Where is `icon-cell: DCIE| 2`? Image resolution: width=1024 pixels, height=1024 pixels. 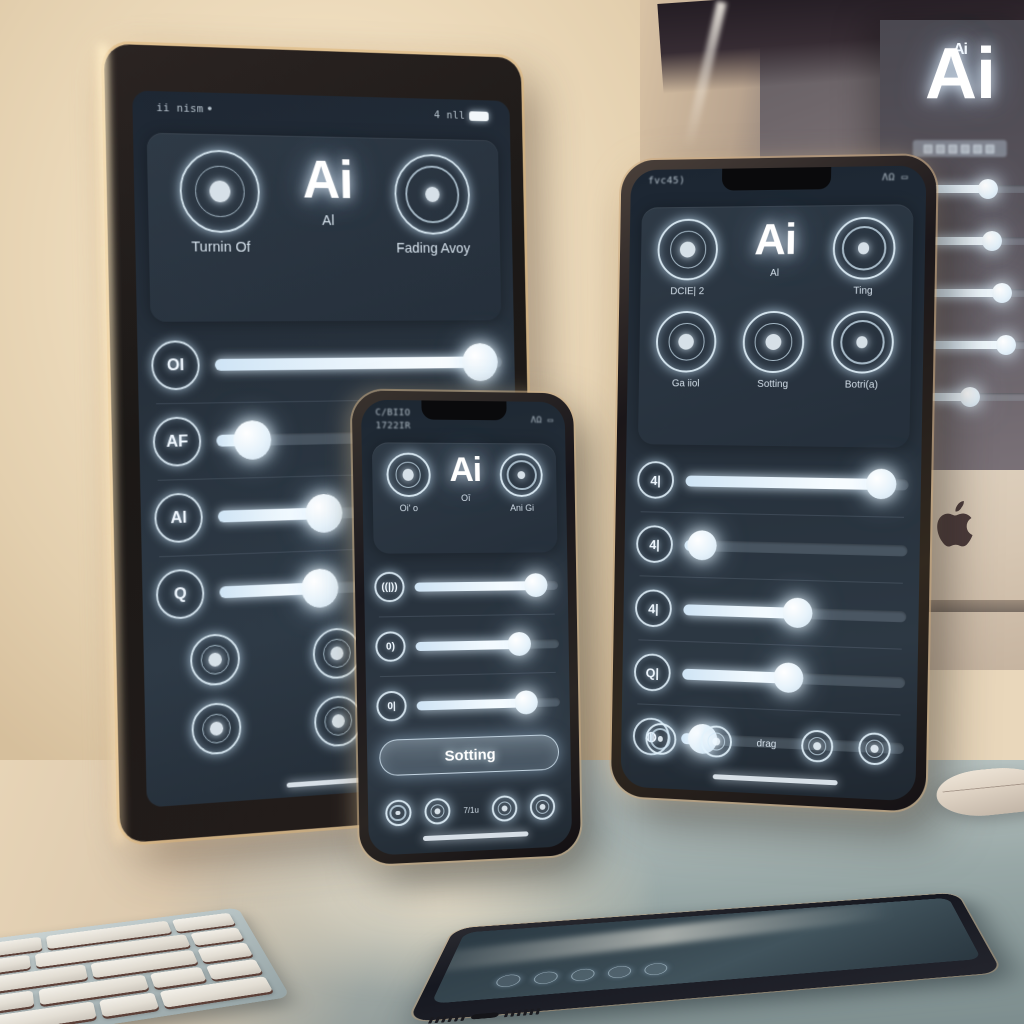
icon-cell: DCIE| 2 is located at coordinates (688, 258).